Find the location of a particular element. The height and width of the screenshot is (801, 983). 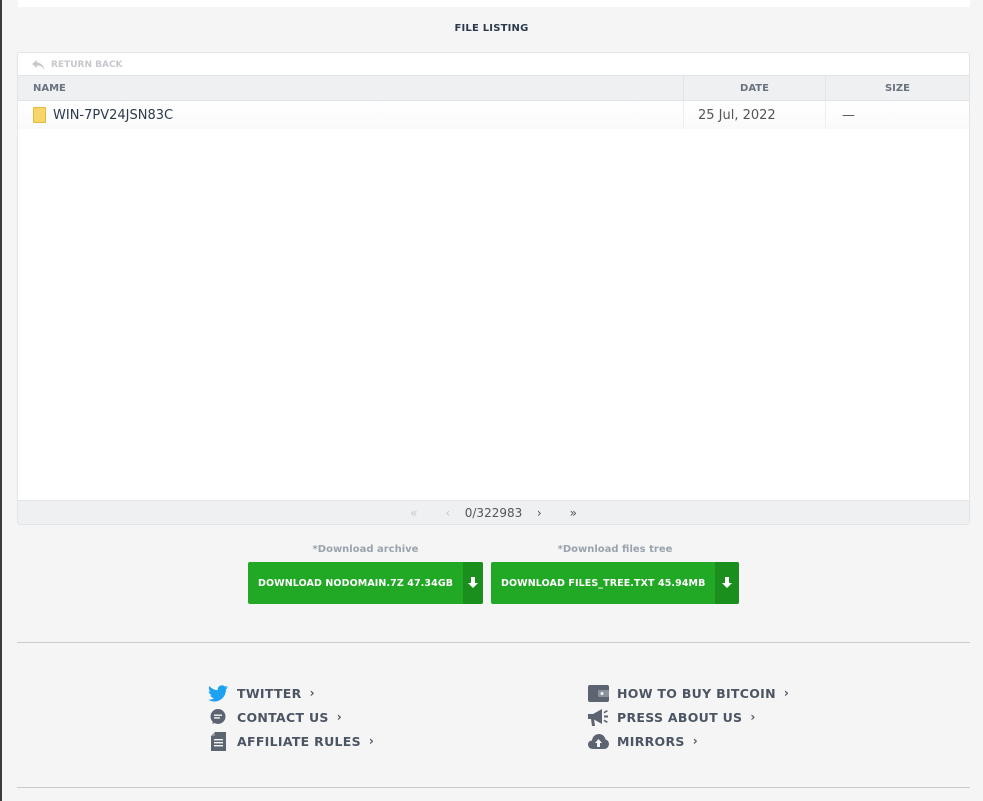

column-header-name: NAME is located at coordinates (351, 88).